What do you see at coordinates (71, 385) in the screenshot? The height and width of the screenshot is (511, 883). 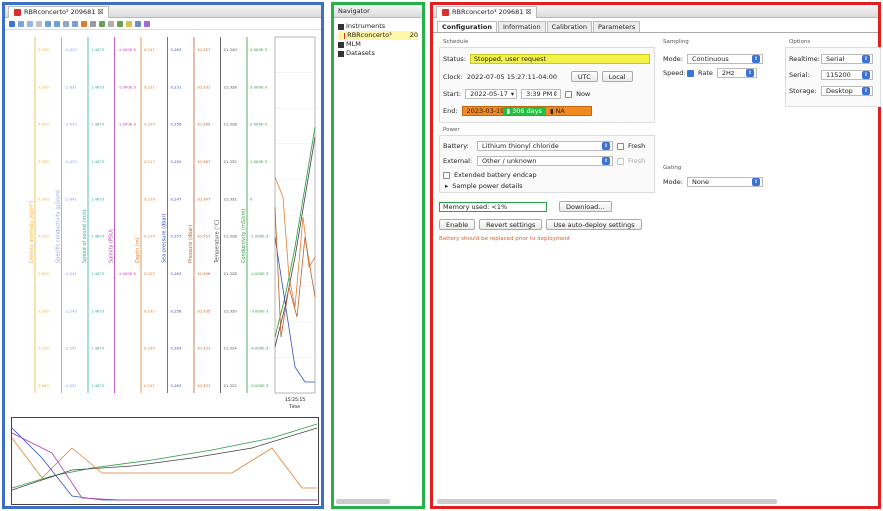 I see `axis-tick-label: -2.551` at bounding box center [71, 385].